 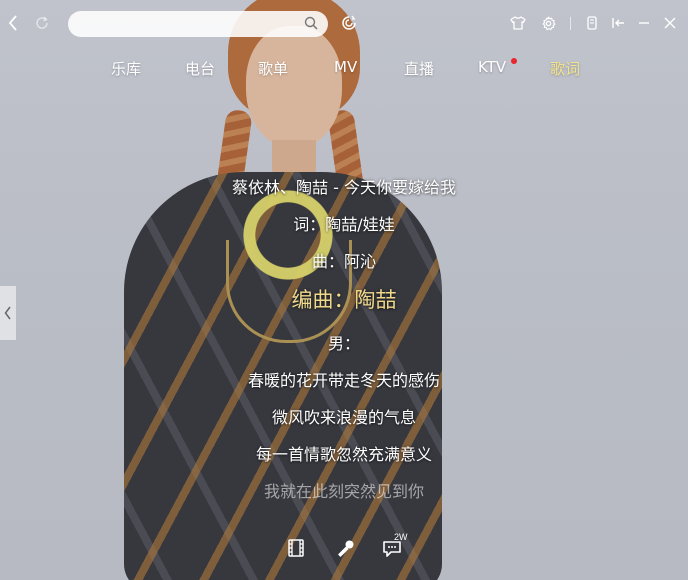 I want to click on gear-icon, so click(x=548, y=23).